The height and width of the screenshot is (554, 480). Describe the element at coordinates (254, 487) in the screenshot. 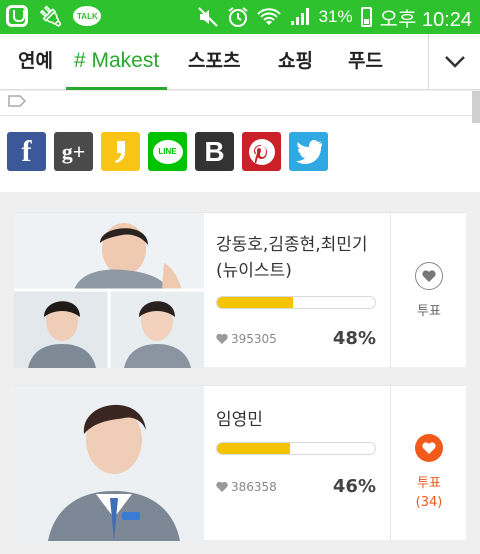

I see `vote-count-value: 386358` at that location.